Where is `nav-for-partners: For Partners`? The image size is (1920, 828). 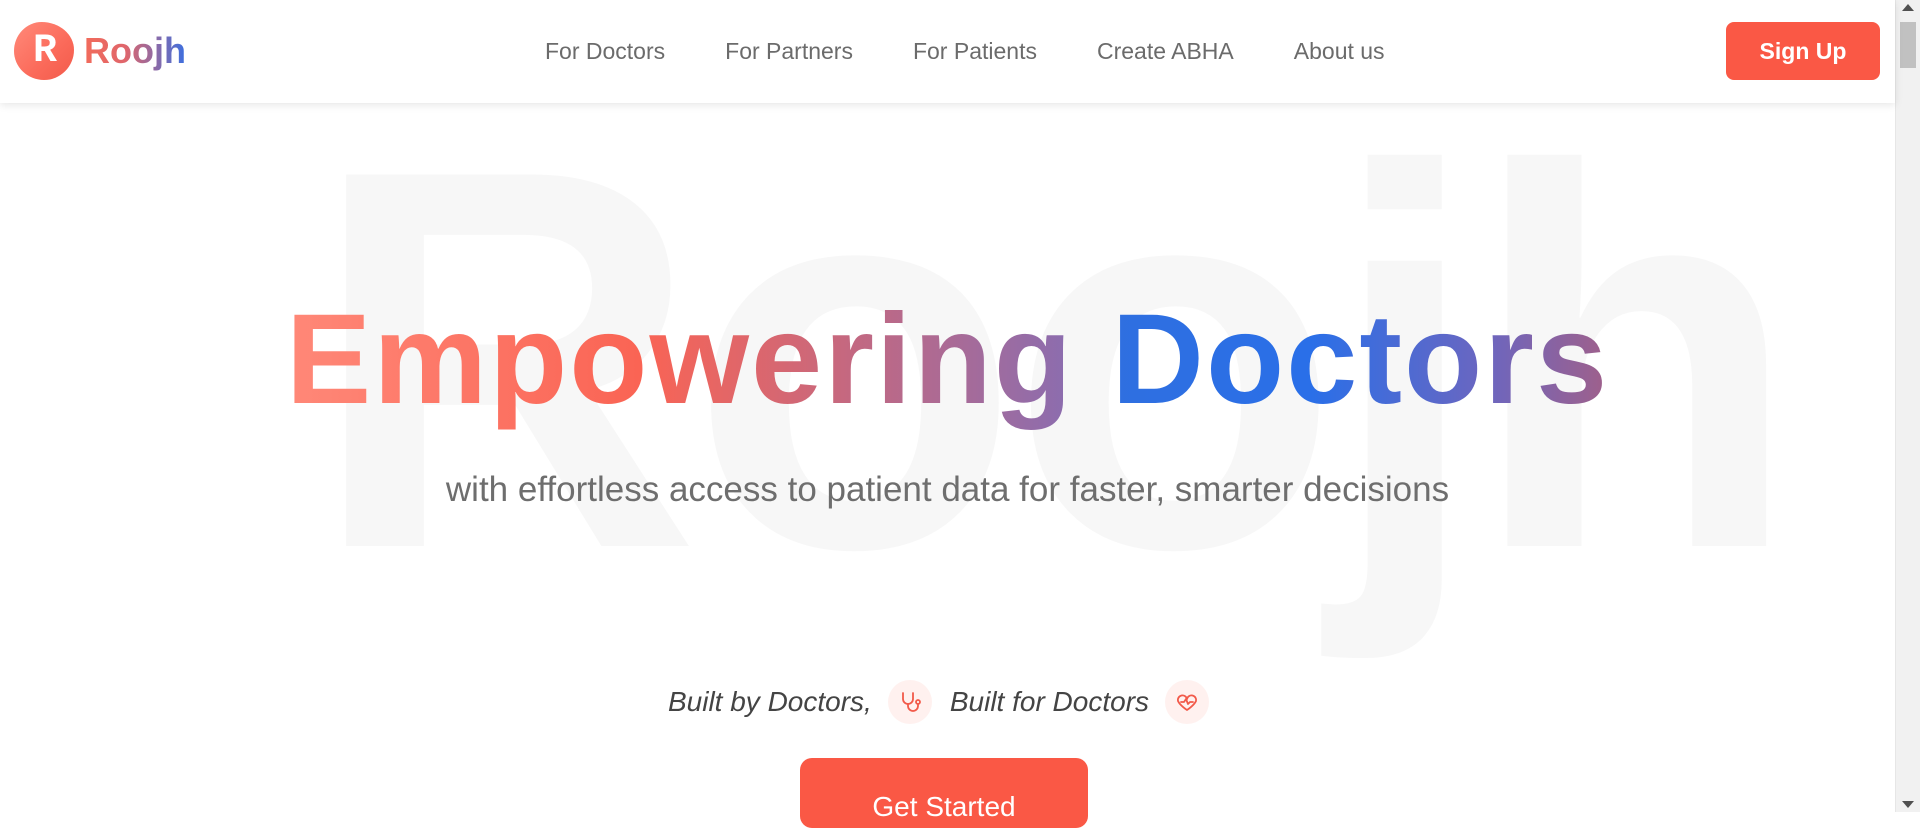 nav-for-partners: For Partners is located at coordinates (789, 51).